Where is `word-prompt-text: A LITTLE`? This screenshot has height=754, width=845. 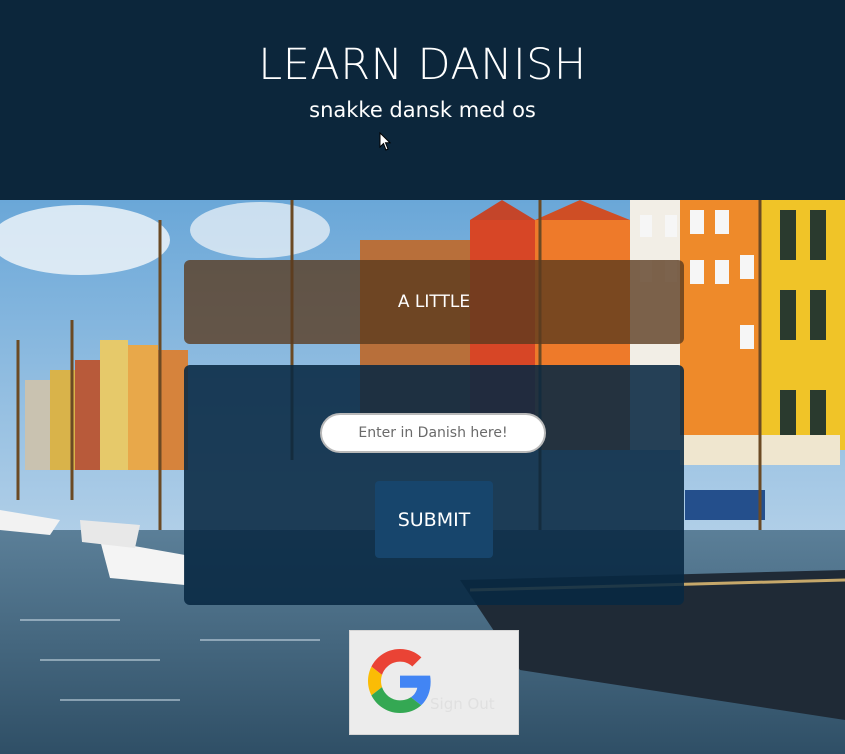 word-prompt-text: A LITTLE is located at coordinates (434, 302).